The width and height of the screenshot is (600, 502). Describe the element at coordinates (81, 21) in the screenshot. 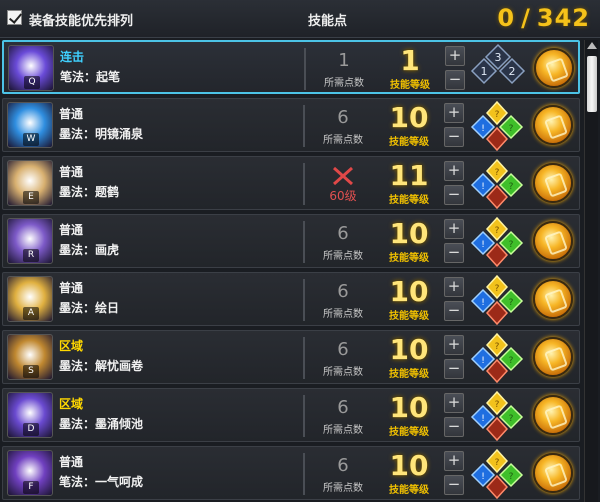

I see `equipped-first-label: 装备技能优先排列` at that location.